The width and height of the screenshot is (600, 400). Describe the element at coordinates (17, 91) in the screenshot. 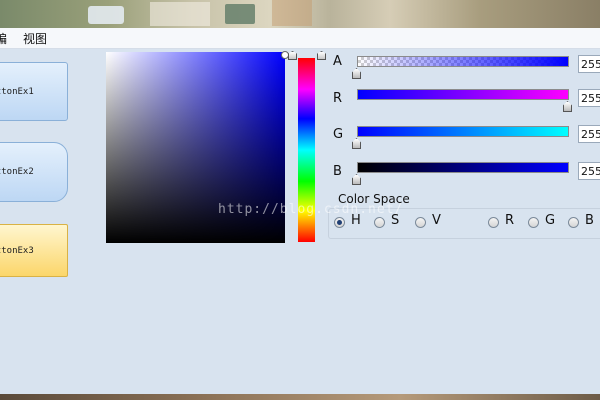

I see `buttonex1-label: ButtonEx1` at that location.